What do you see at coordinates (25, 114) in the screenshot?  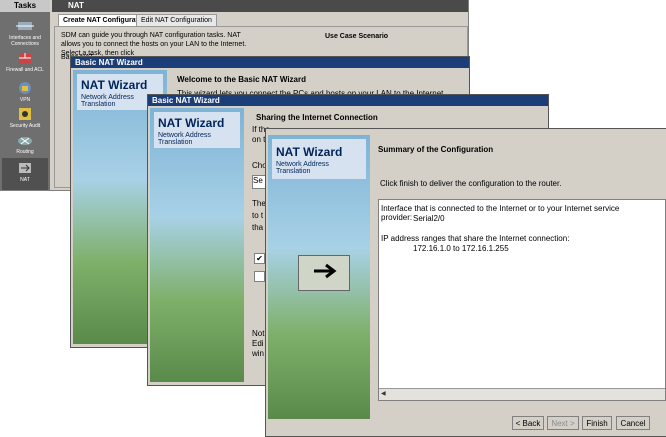 I see `security-audit-icon` at bounding box center [25, 114].